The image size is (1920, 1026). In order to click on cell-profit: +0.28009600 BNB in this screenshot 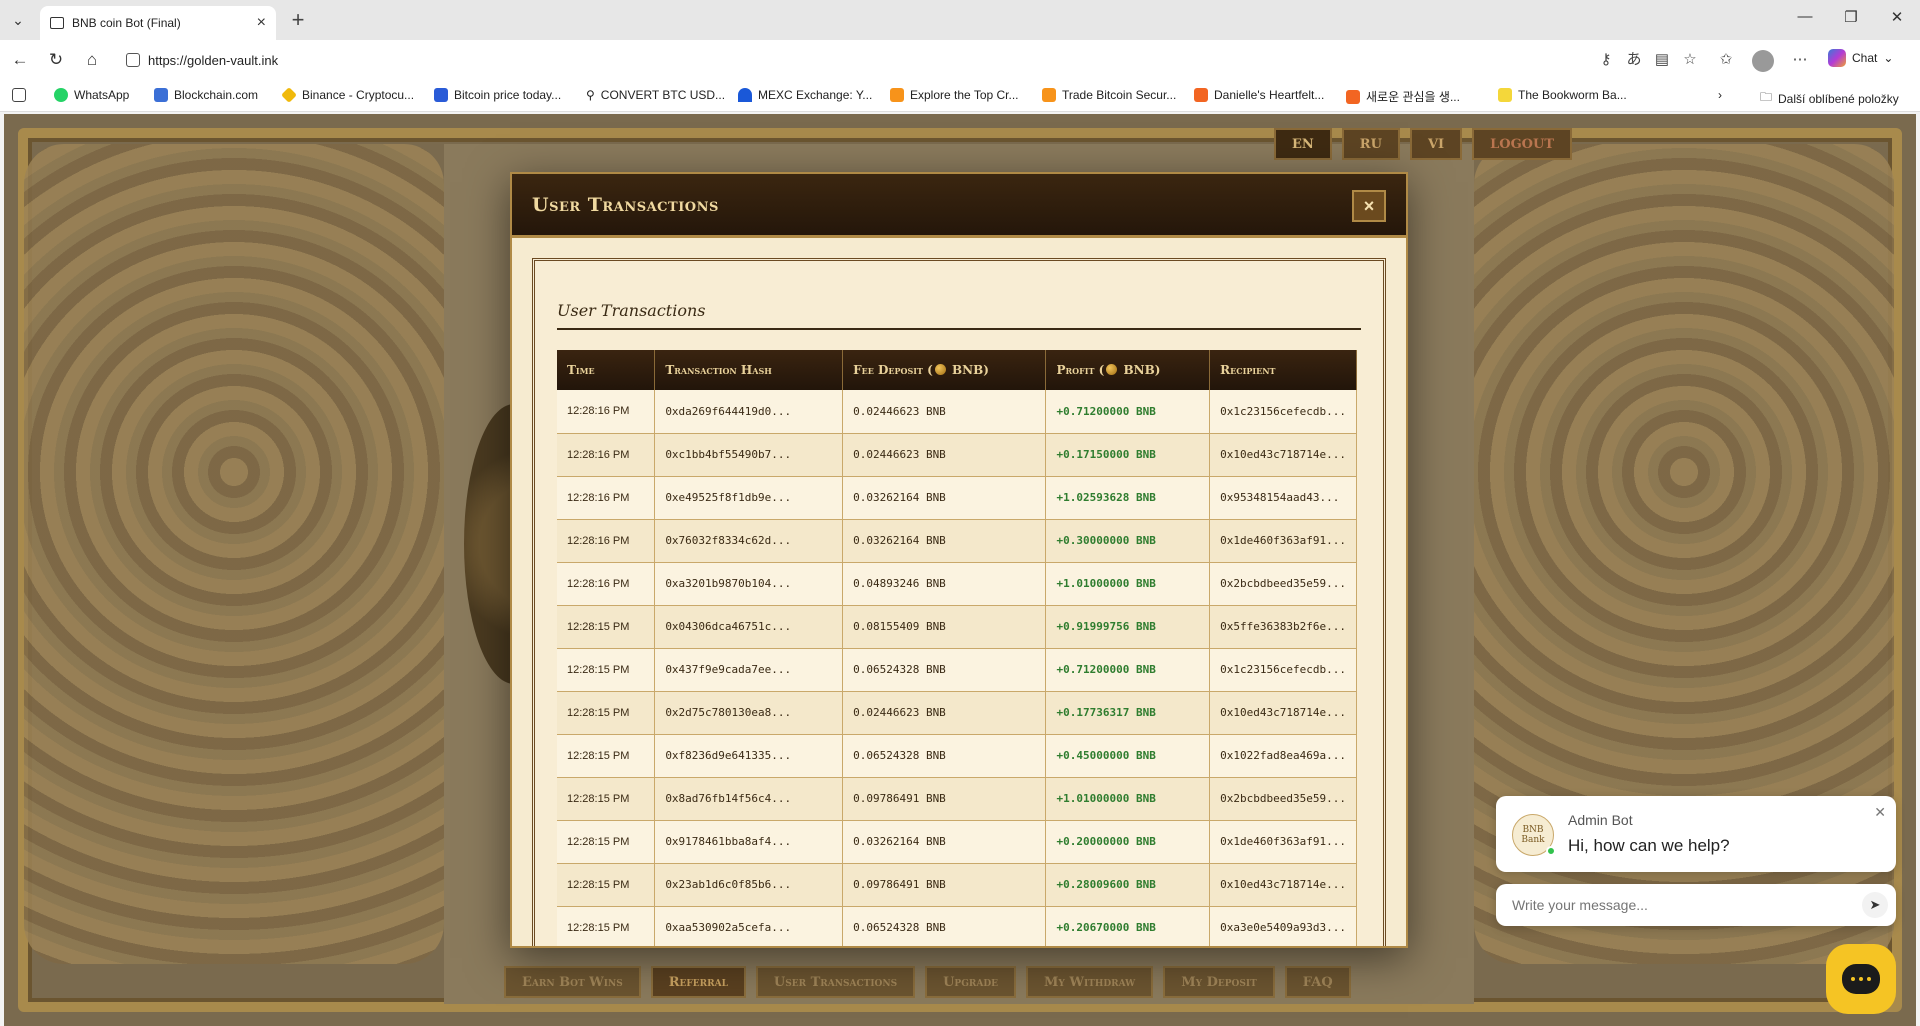, I will do `click(1128, 885)`.